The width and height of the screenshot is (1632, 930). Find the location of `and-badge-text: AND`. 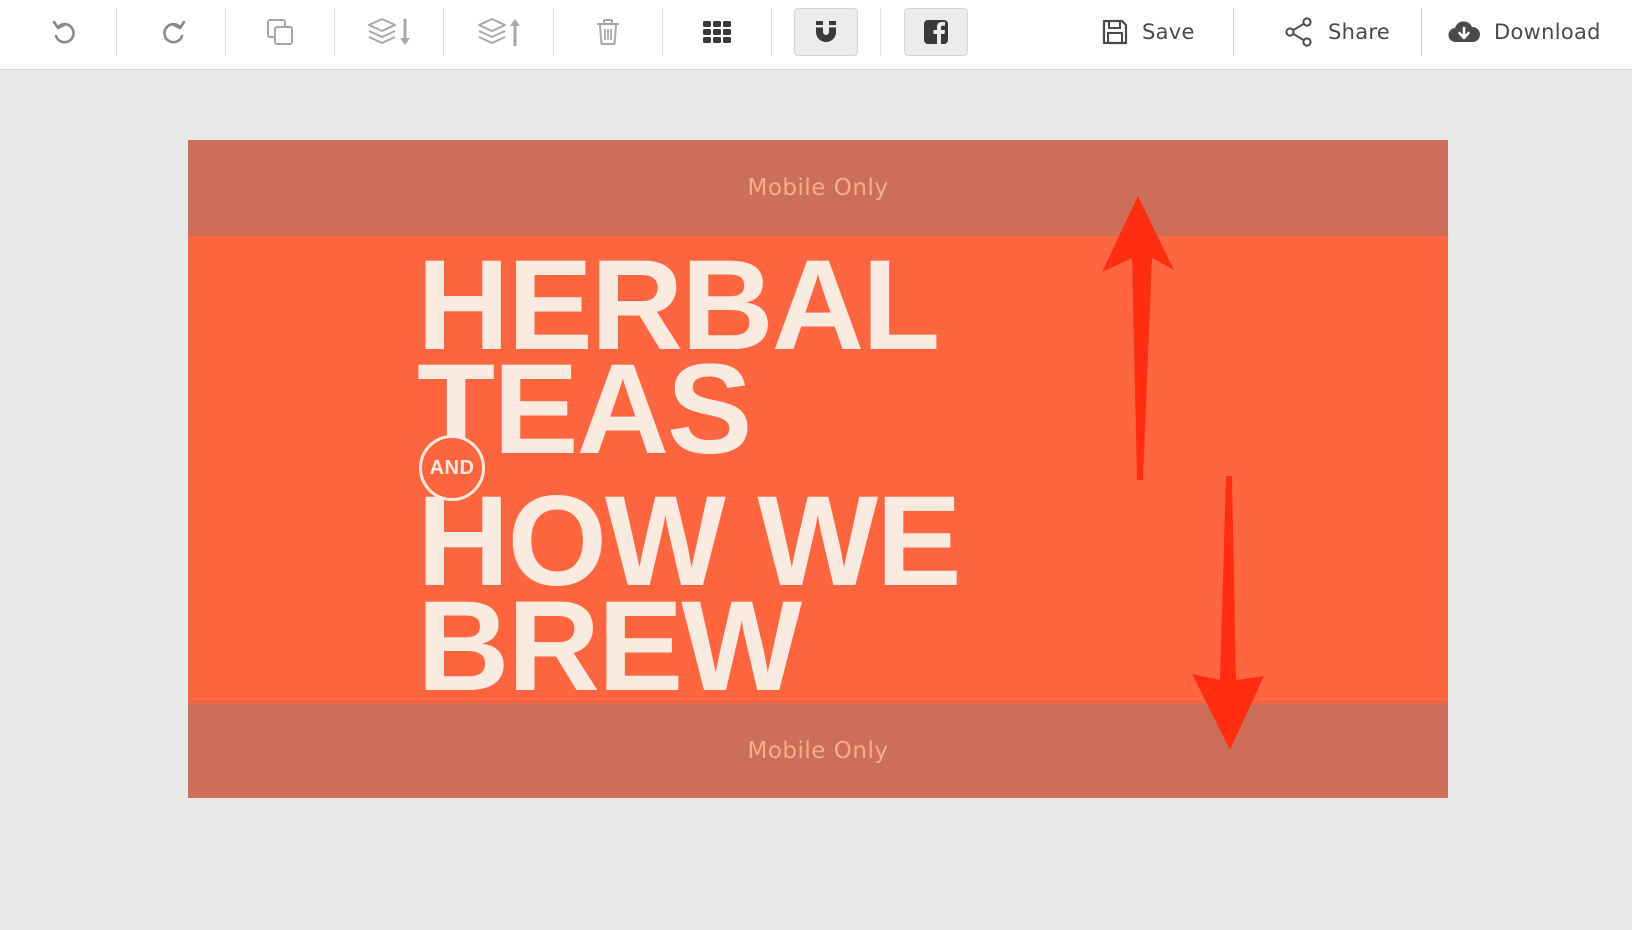

and-badge-text: AND is located at coordinates (452, 467).